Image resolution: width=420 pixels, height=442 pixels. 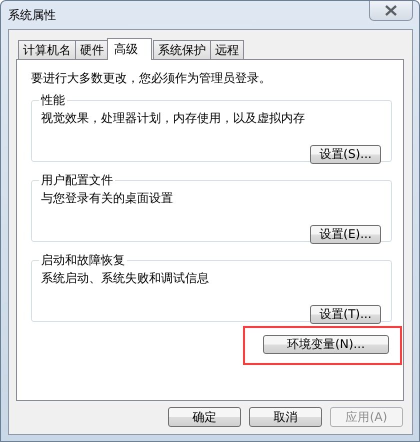 I want to click on group-description: 视觉效果，处理器计划，内存使用，以及虚拟内存, so click(x=173, y=118).